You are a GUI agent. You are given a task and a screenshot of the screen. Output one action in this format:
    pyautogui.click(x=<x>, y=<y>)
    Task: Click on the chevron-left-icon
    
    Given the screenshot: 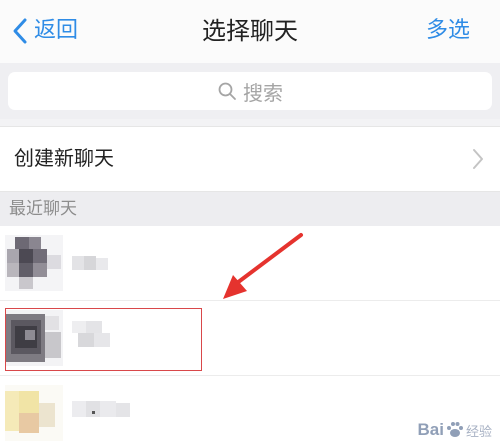 What is the action you would take?
    pyautogui.click(x=20, y=31)
    